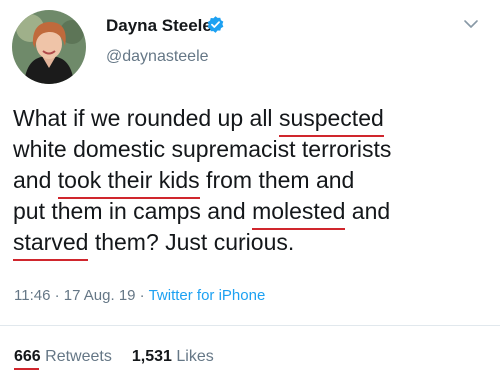 This screenshot has width=500, height=376. Describe the element at coordinates (277, 180) in the screenshot. I see `tweet-text-segment: from them and` at that location.